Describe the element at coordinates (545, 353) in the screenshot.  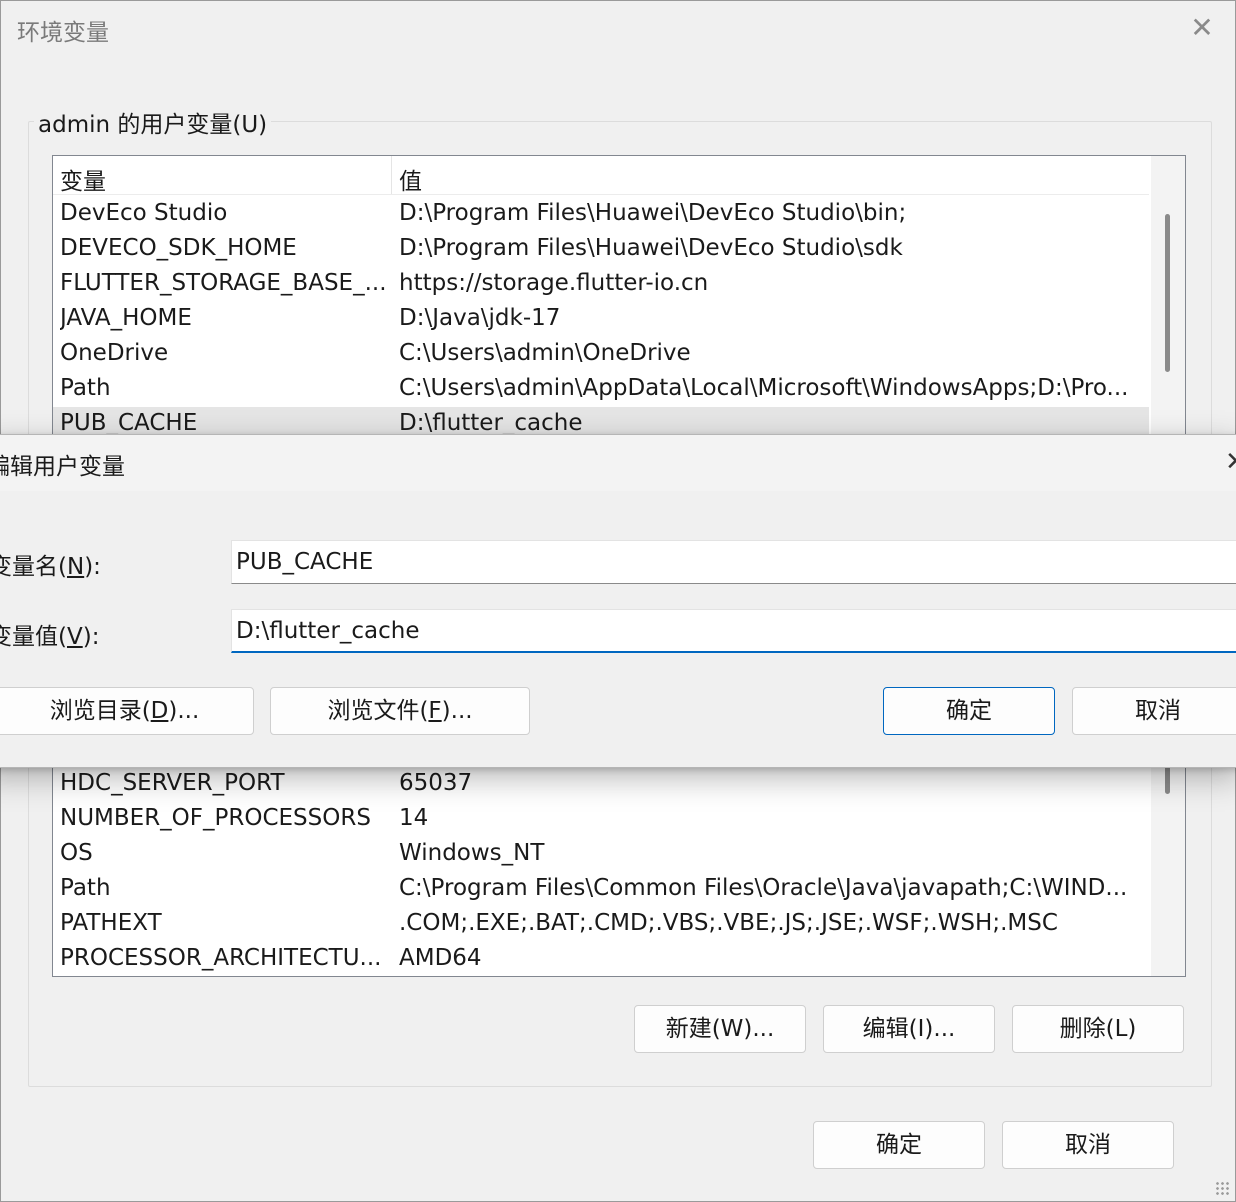
I see `variable-value: C:\Users\admin\OneDrive` at that location.